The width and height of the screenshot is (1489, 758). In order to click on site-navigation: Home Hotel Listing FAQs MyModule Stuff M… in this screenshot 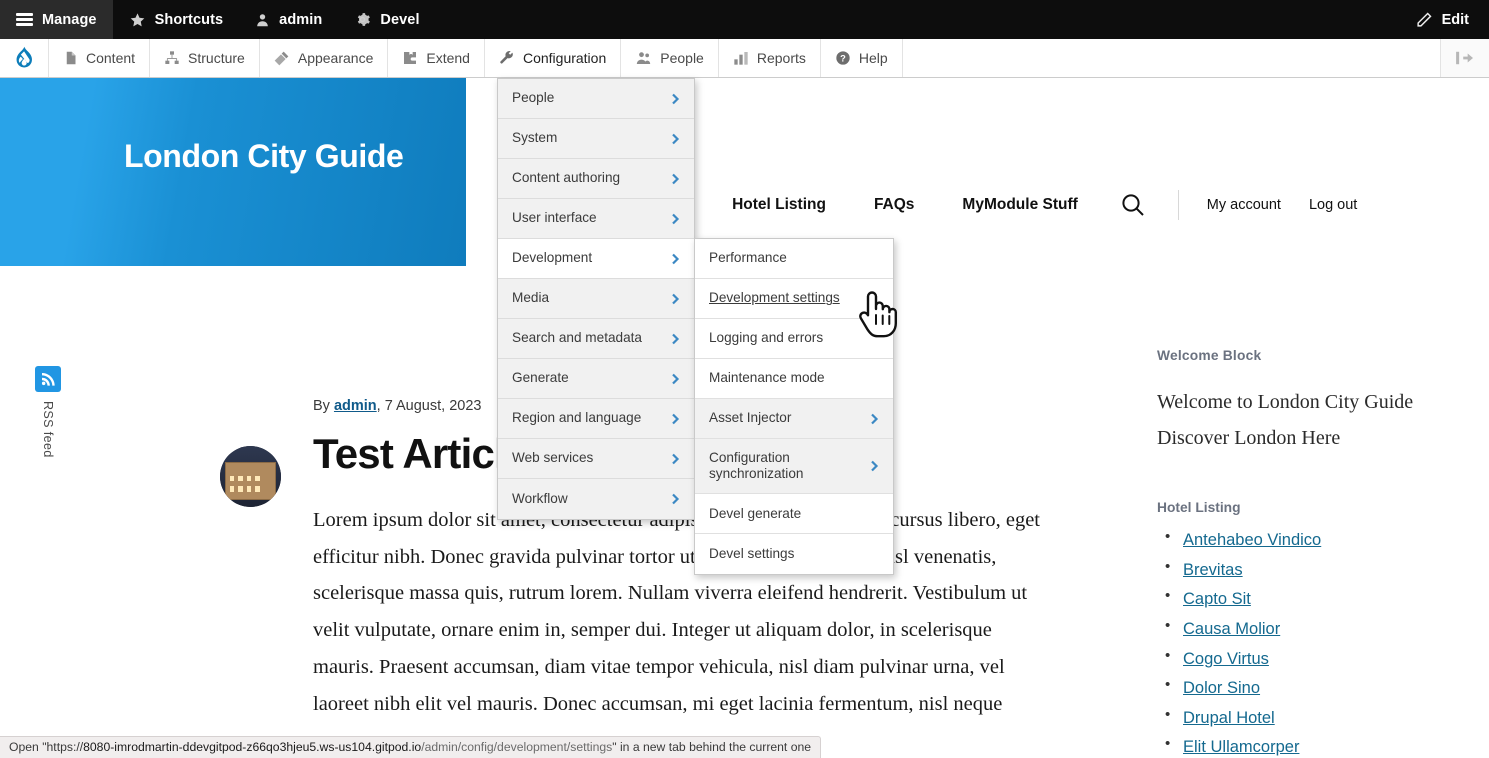, I will do `click(985, 205)`.